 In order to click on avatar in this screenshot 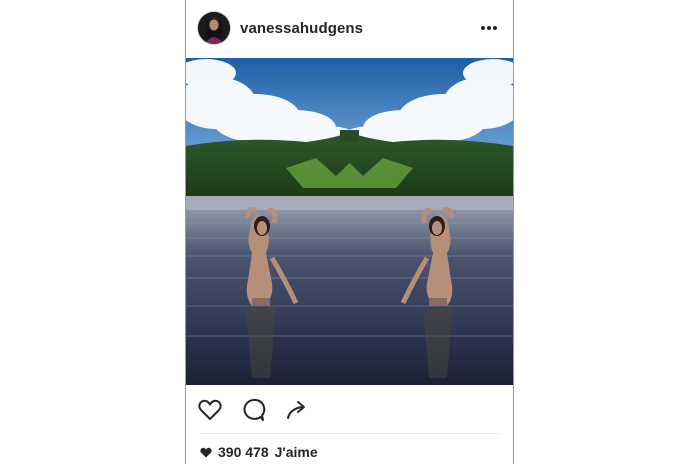, I will do `click(214, 28)`.